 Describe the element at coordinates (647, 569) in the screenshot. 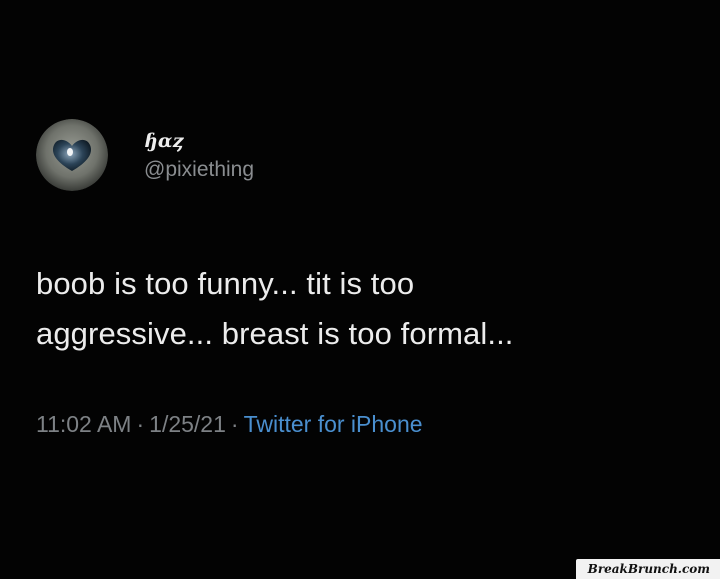

I see `watermark: BreakBrunch.com` at that location.